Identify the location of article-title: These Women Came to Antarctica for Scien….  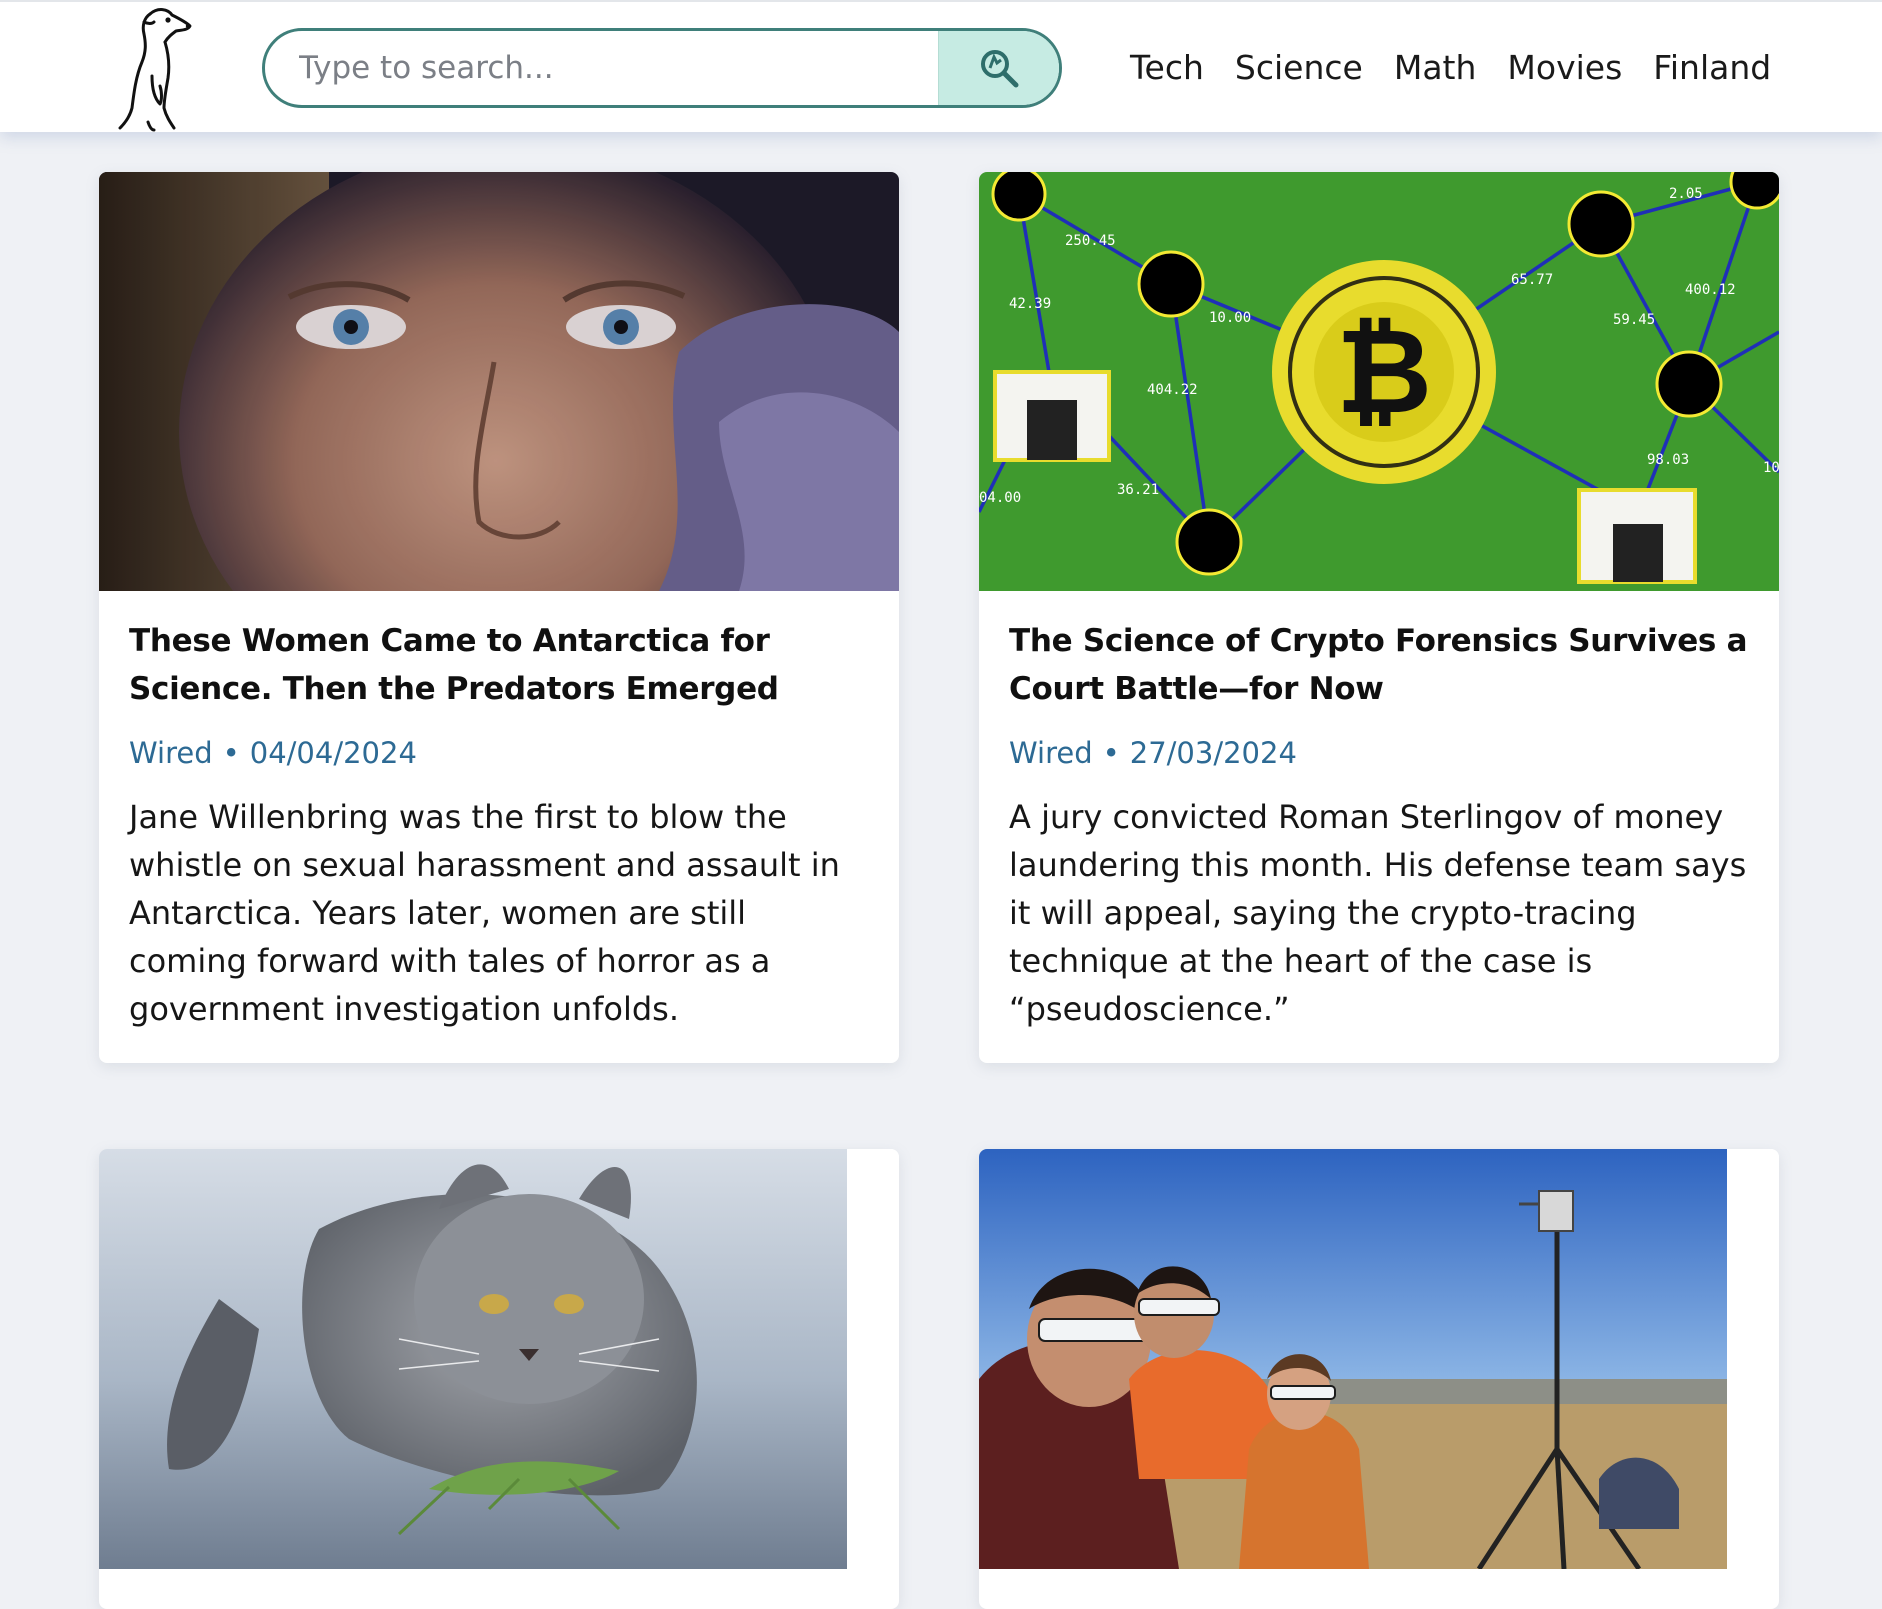
(499, 665).